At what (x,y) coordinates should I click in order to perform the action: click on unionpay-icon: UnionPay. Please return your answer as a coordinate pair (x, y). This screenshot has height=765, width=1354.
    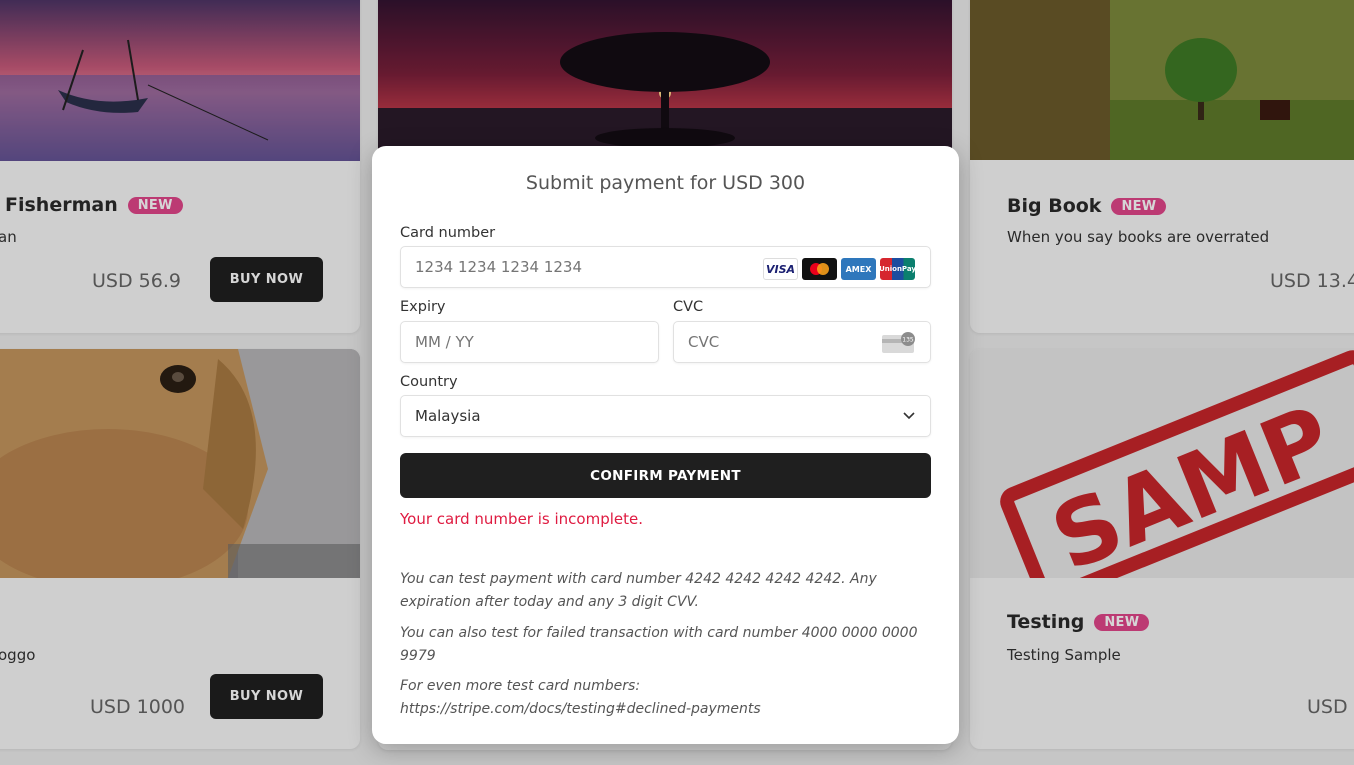
    Looking at the image, I should click on (897, 269).